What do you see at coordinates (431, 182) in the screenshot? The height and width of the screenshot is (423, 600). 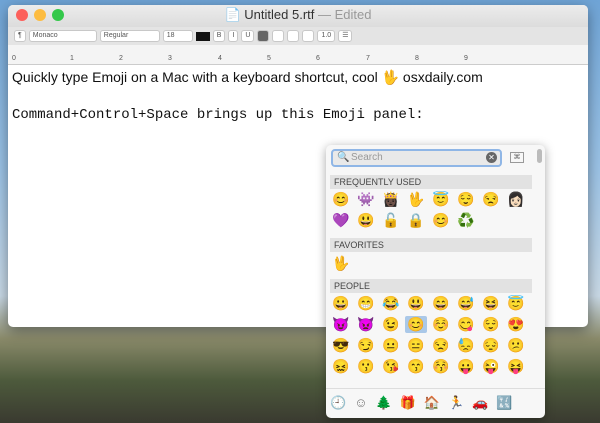 I see `section-header: FREQUENTLY USED` at bounding box center [431, 182].